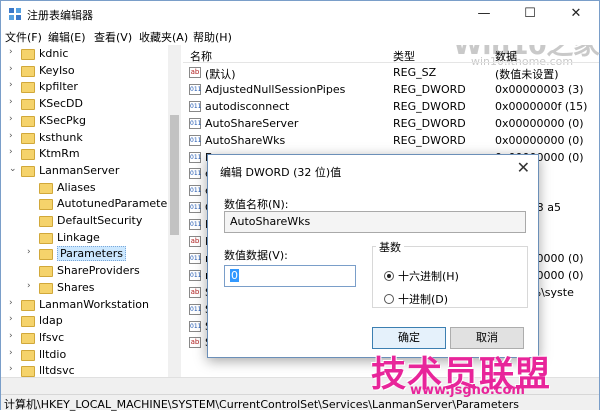 The height and width of the screenshot is (412, 600). What do you see at coordinates (61, 137) in the screenshot?
I see `tree-item-label: ksthunk` at bounding box center [61, 137].